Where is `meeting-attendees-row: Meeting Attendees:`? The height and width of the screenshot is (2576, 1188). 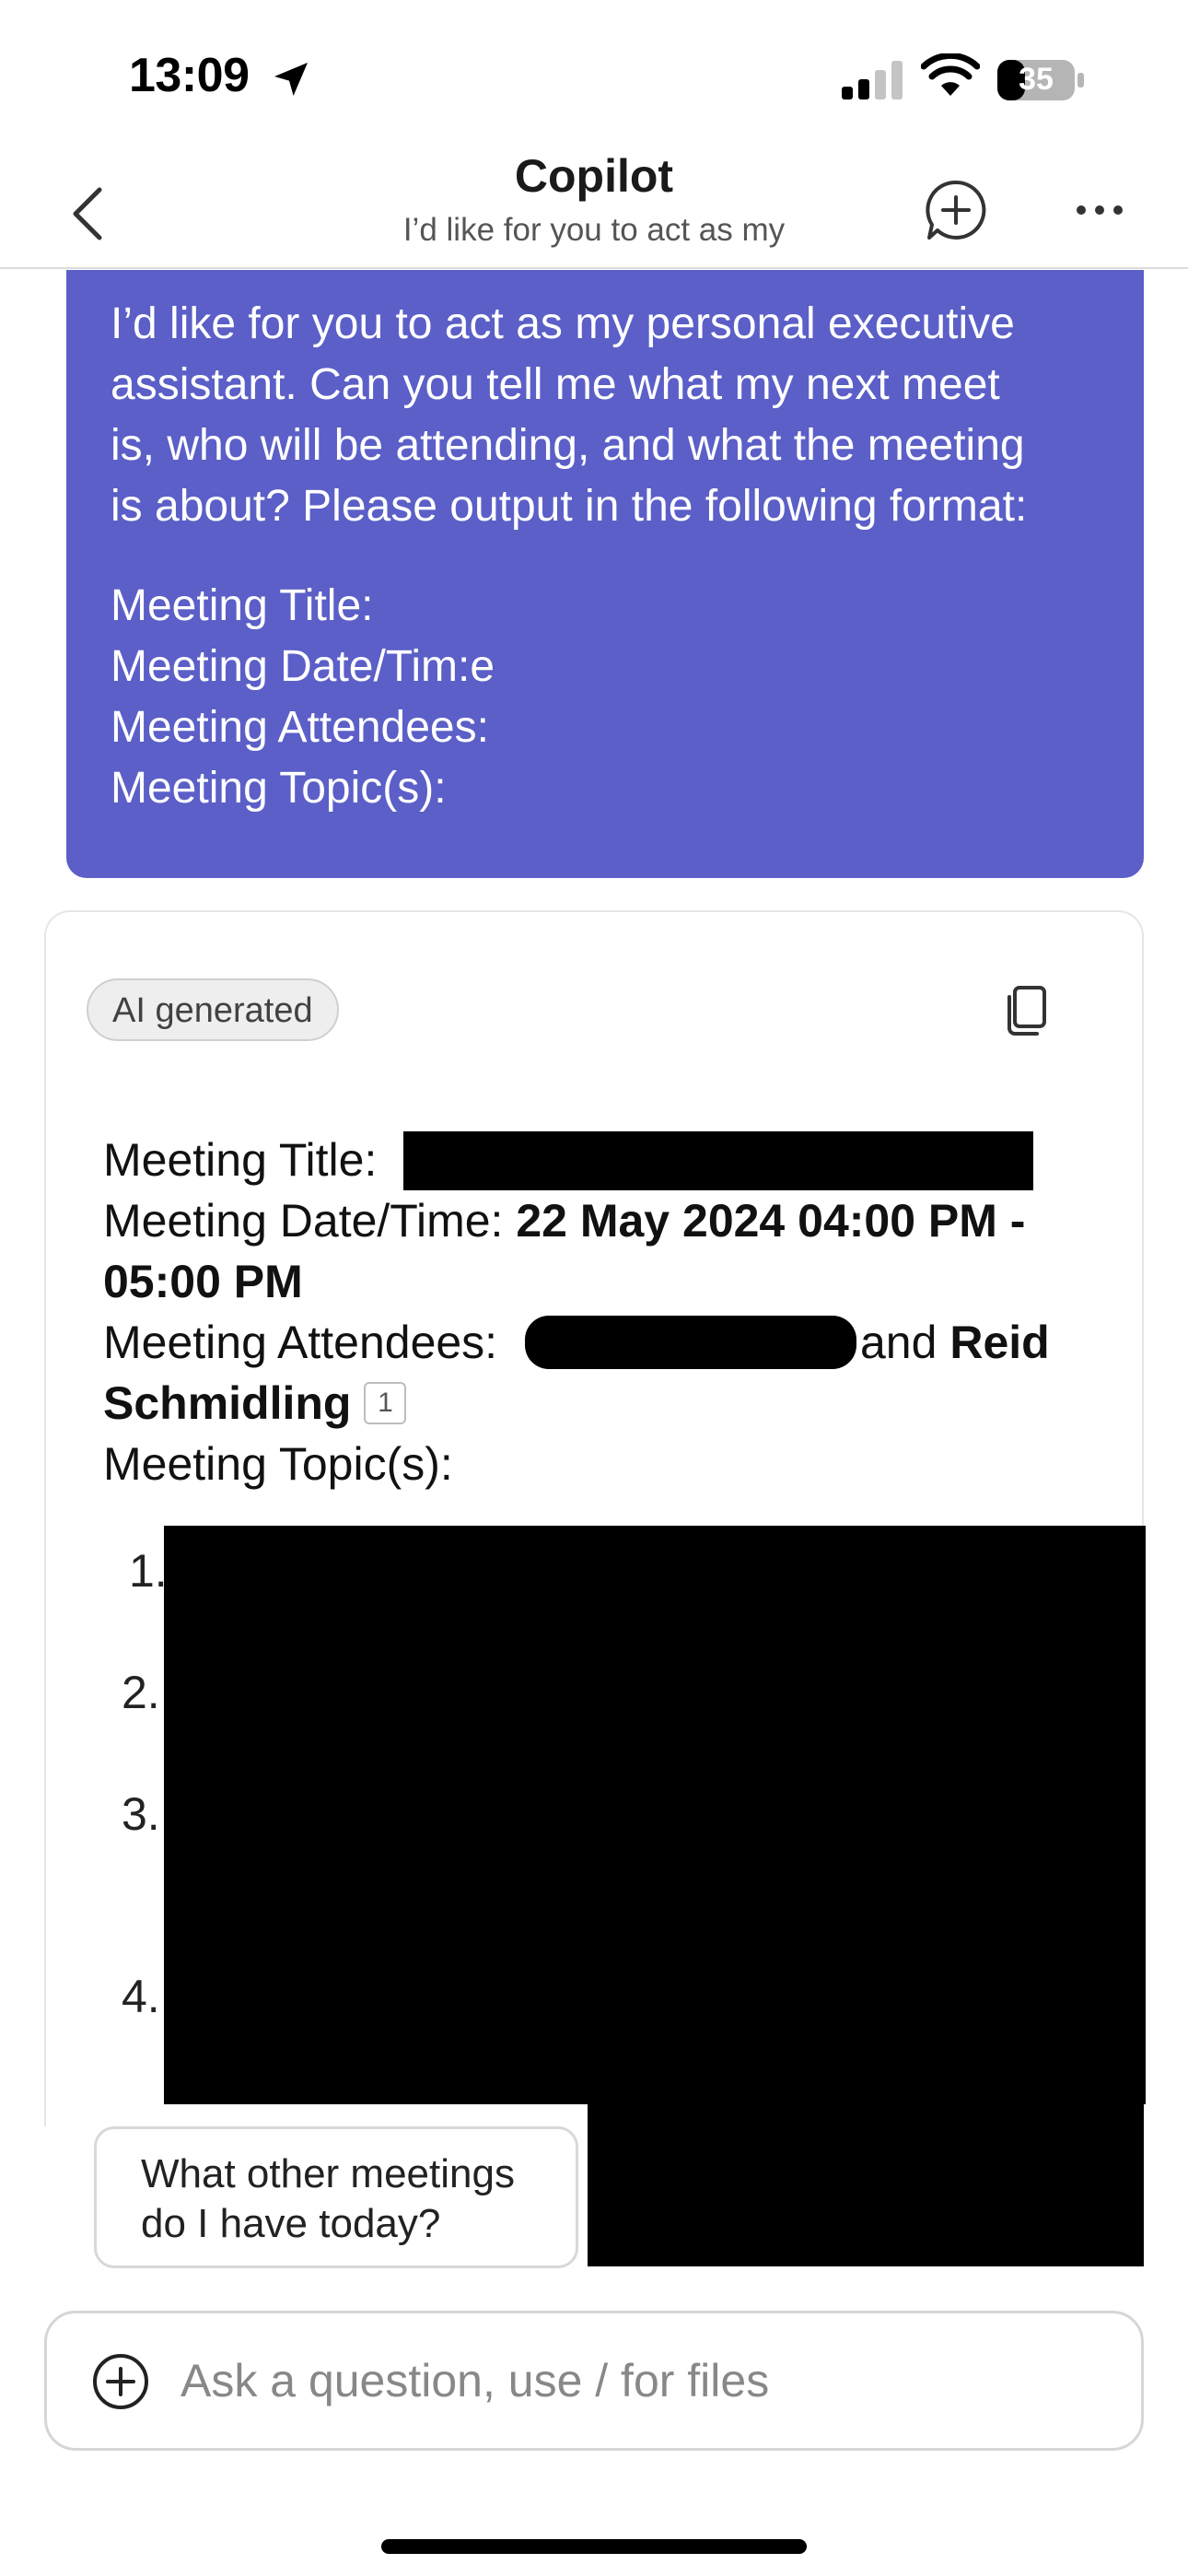 meeting-attendees-row: Meeting Attendees: is located at coordinates (300, 1342).